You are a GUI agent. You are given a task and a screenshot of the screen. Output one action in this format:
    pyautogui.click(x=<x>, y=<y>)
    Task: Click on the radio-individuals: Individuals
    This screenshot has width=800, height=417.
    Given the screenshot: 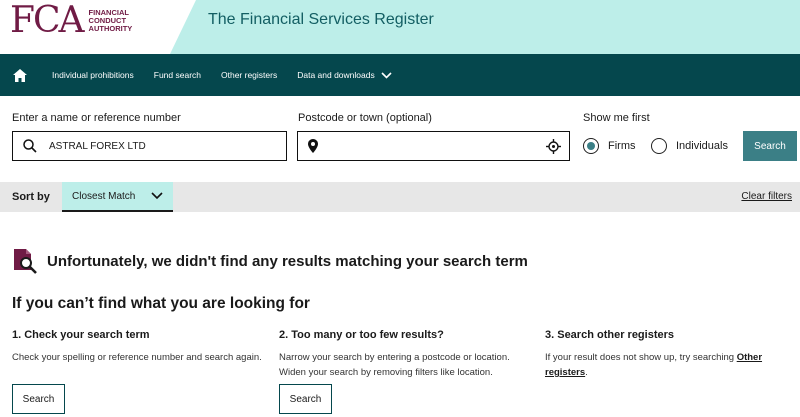 What is the action you would take?
    pyautogui.click(x=689, y=146)
    